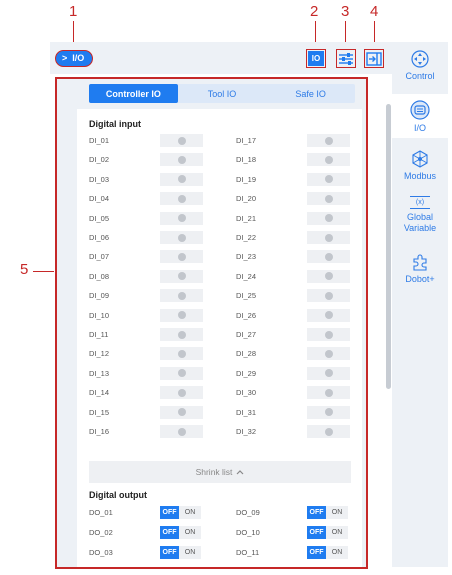  Describe the element at coordinates (420, 59) in the screenshot. I see `dpad-icon` at that location.